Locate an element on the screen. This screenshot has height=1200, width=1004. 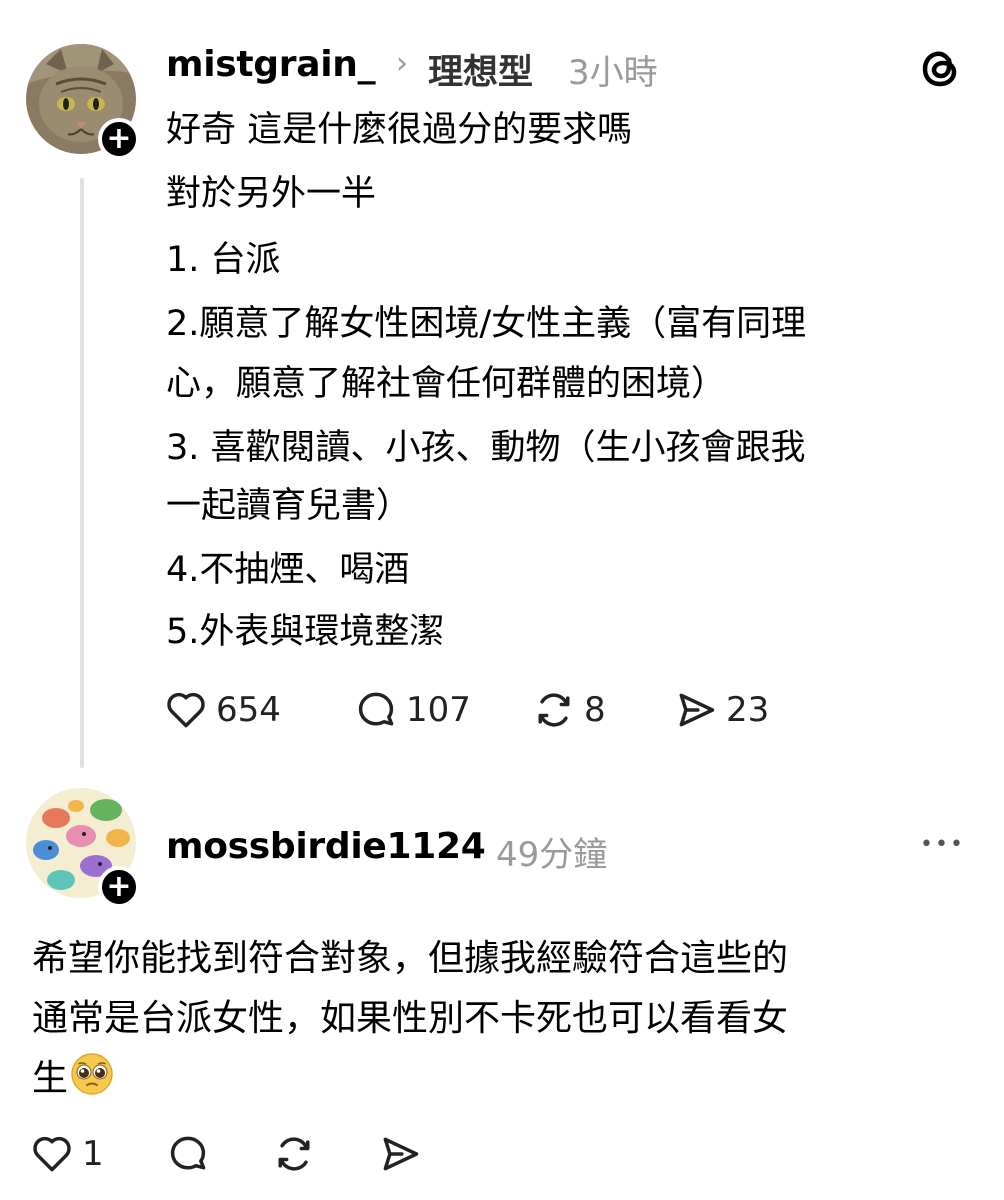
reply-count: 107 is located at coordinates (438, 710).